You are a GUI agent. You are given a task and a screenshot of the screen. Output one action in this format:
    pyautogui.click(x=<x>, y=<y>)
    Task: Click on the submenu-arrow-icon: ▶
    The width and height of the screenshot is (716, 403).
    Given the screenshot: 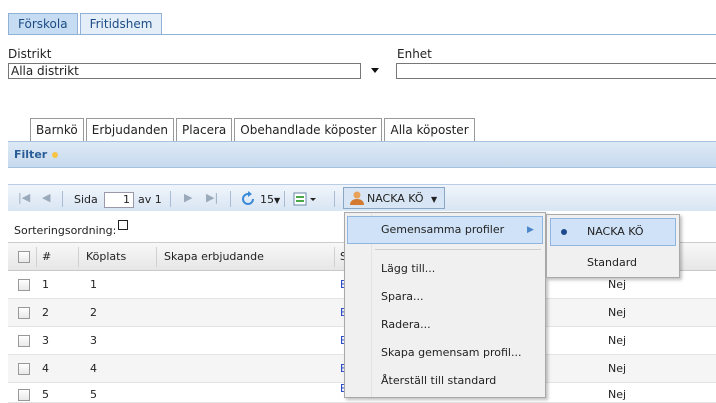 What is the action you would take?
    pyautogui.click(x=530, y=230)
    